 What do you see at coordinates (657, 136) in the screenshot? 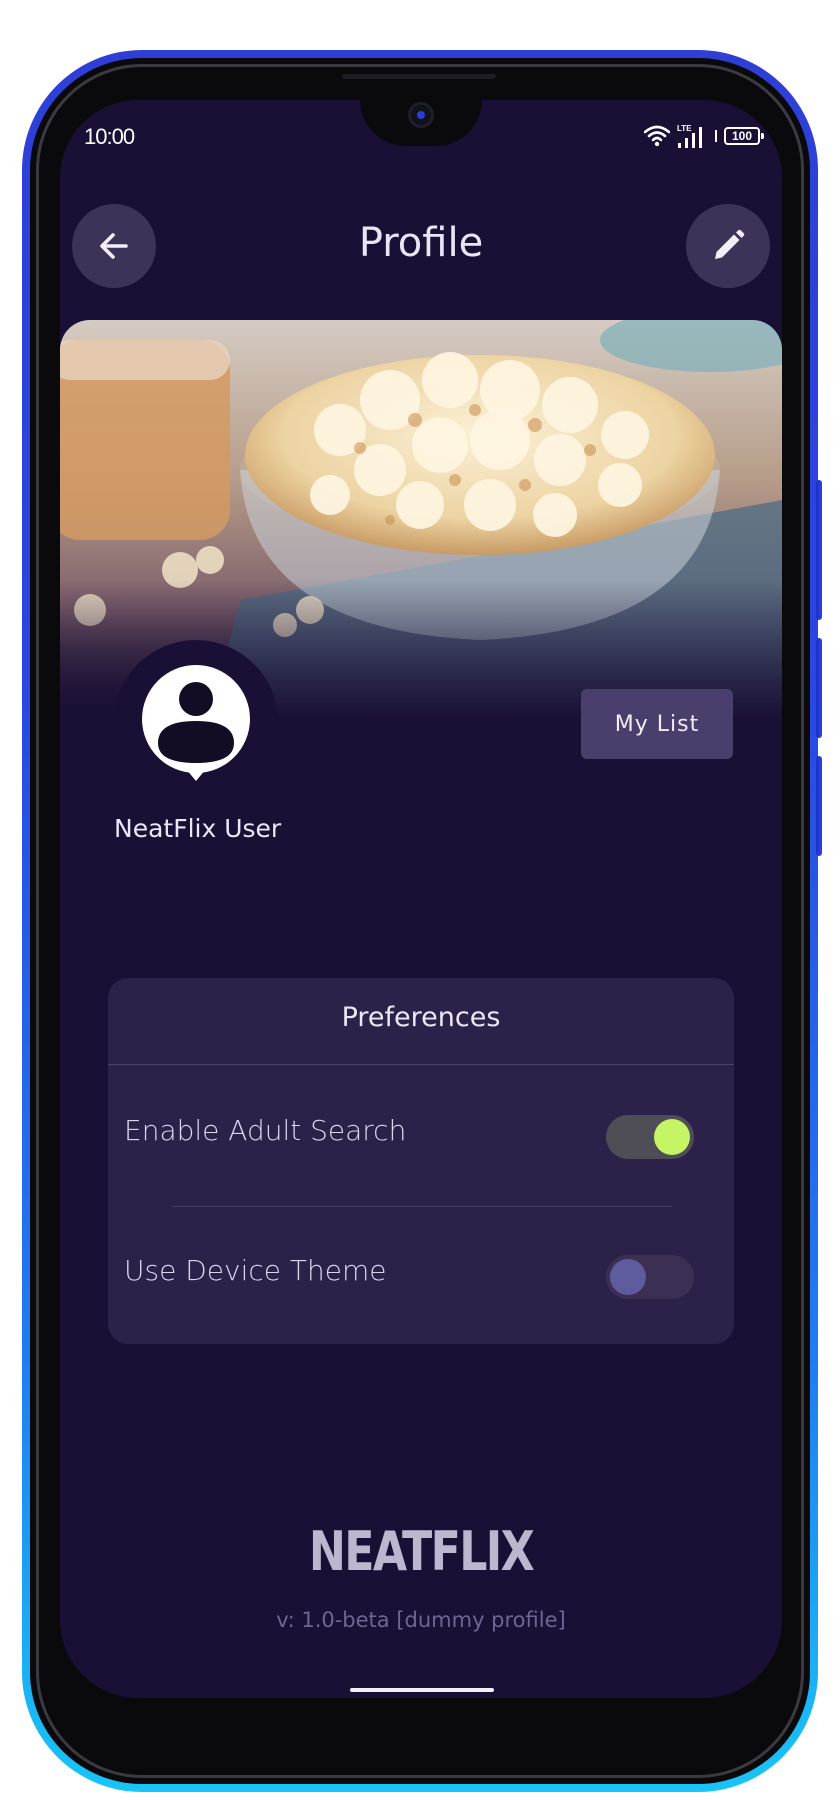
I see `wifi-icon` at bounding box center [657, 136].